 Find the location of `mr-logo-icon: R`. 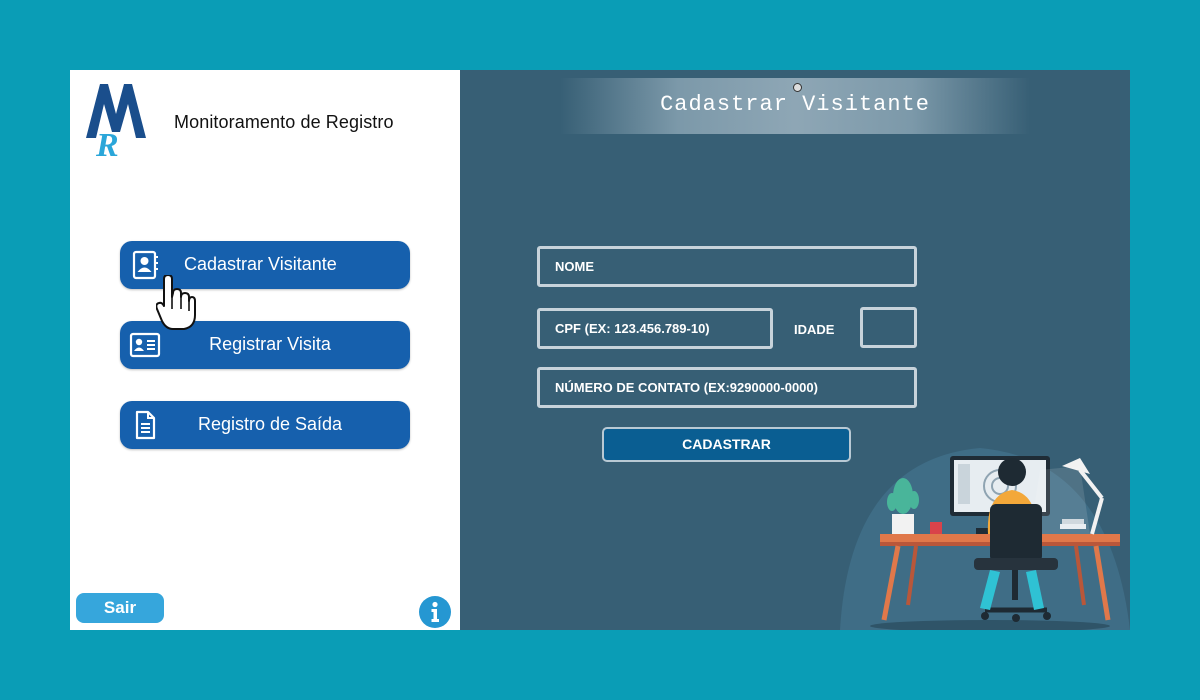

mr-logo-icon: R is located at coordinates (116, 121).